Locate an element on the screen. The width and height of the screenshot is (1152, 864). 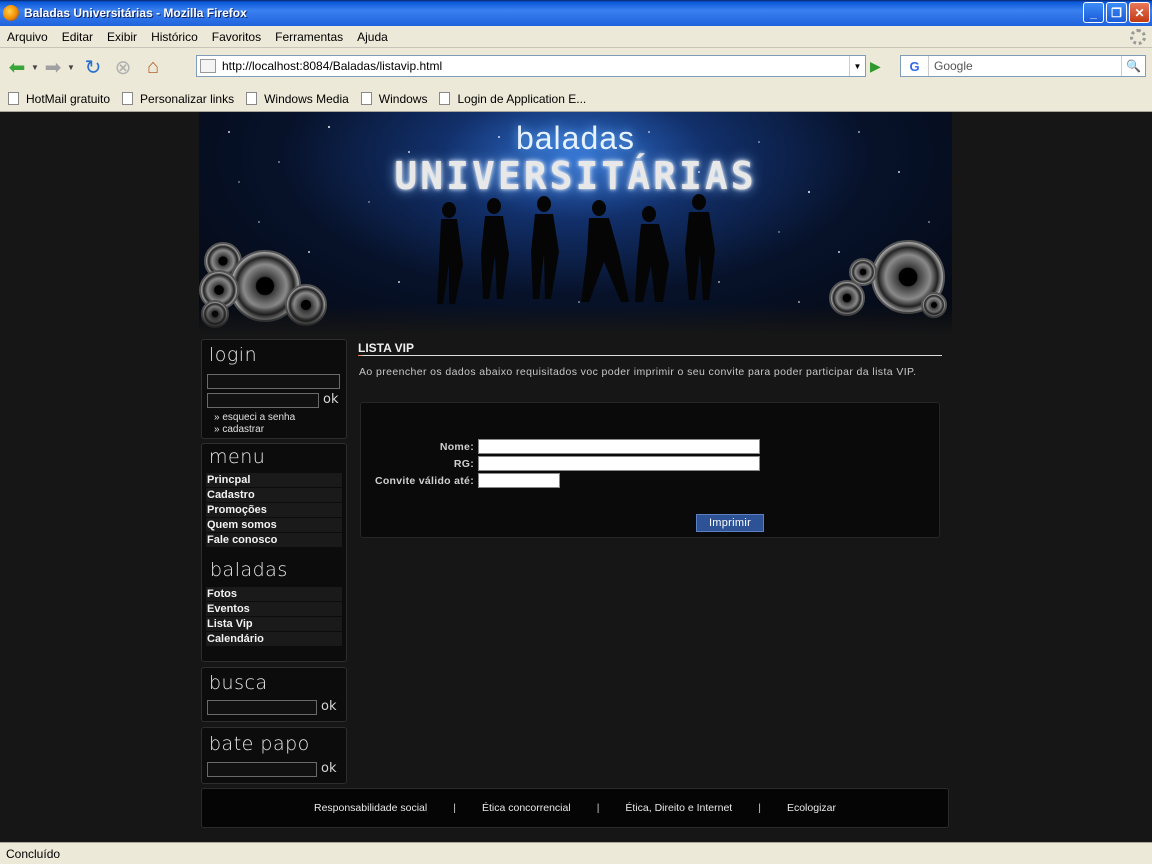
bookmark-label: Windows is located at coordinates (403, 98).